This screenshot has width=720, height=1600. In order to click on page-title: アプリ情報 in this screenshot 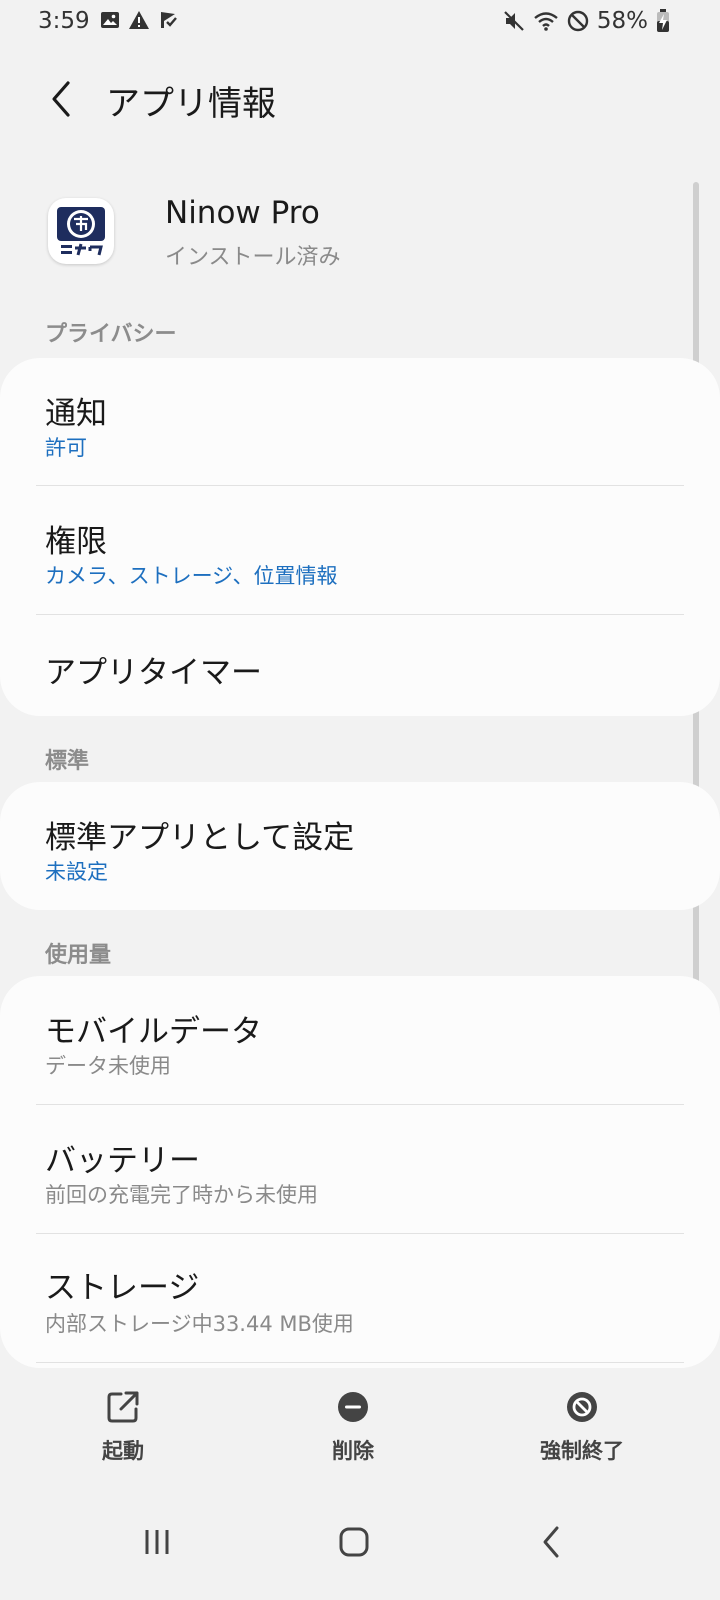, I will do `click(191, 104)`.